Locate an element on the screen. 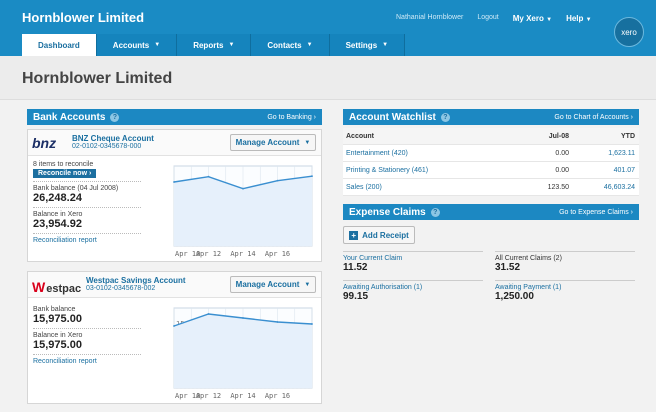 The width and height of the screenshot is (656, 412). ytd-value: 46,603.24 is located at coordinates (606, 187).